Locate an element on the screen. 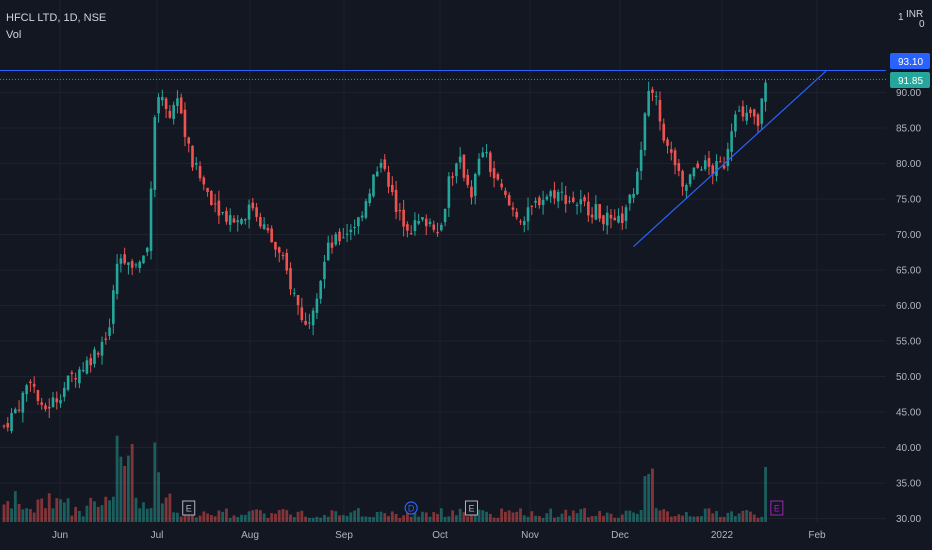 The height and width of the screenshot is (550, 932). earnings-marker-label: E is located at coordinates (471, 509).